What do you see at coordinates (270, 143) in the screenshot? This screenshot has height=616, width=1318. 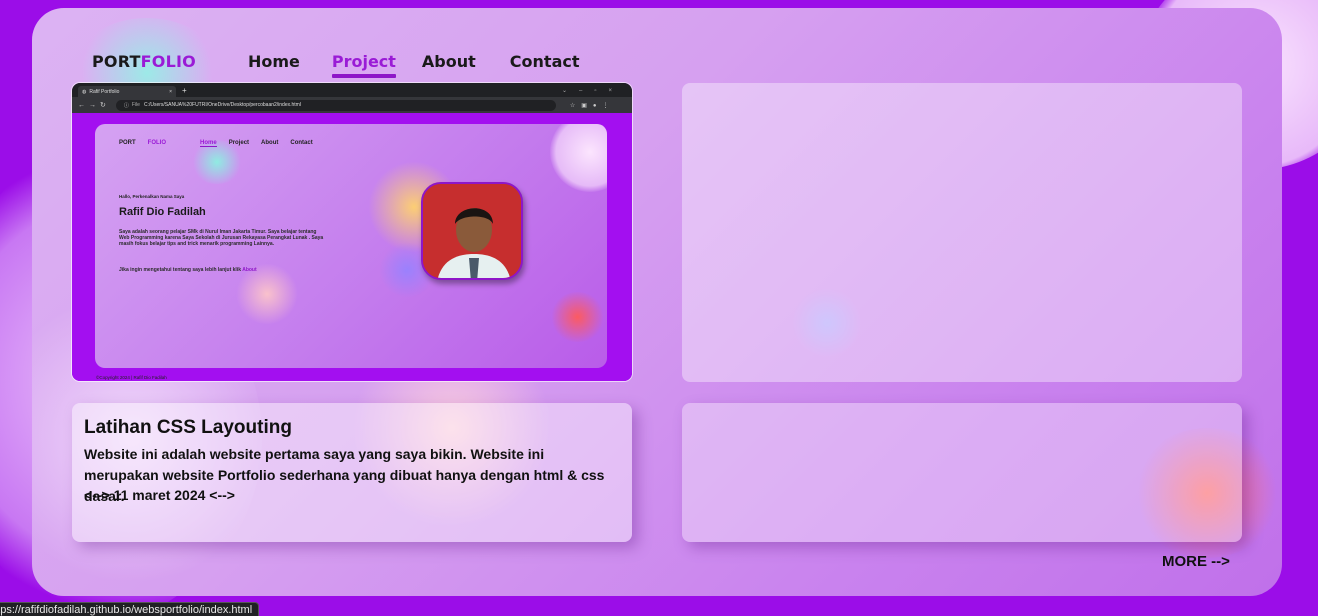 I see `thumb-site-nav-about: About` at bounding box center [270, 143].